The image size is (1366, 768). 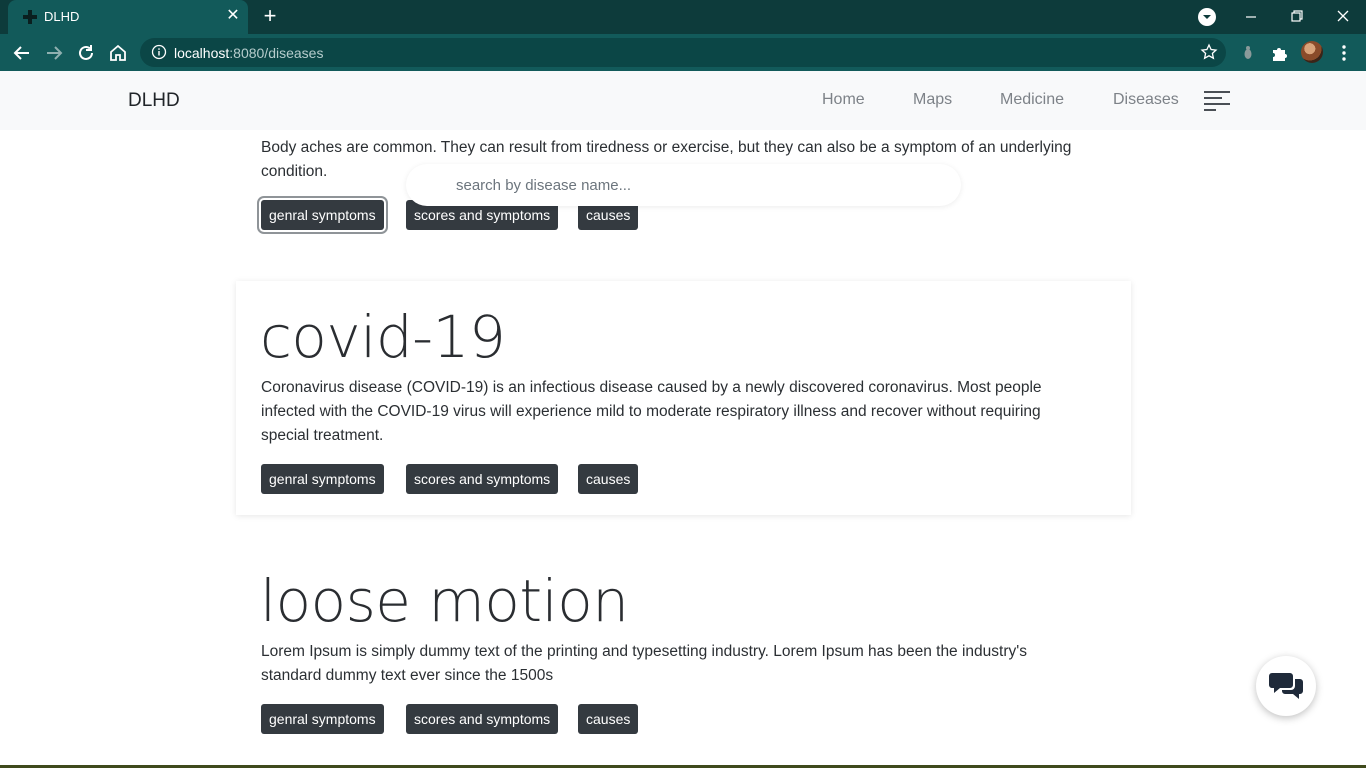 What do you see at coordinates (1343, 17) in the screenshot?
I see `close-window-icon` at bounding box center [1343, 17].